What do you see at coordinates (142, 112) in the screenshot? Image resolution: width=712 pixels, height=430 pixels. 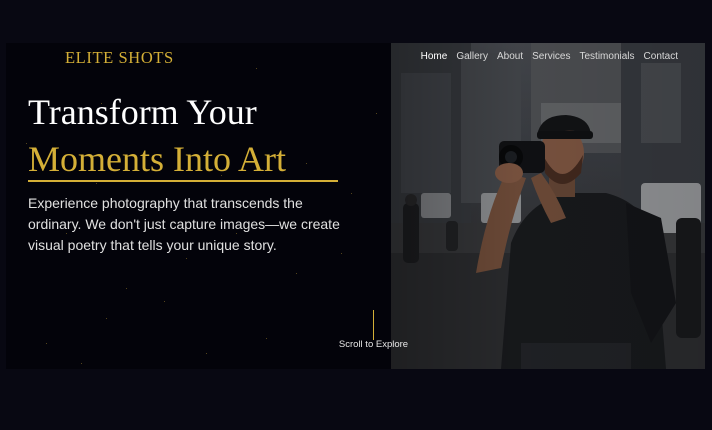 I see `hero-title-line1: Transform Your` at bounding box center [142, 112].